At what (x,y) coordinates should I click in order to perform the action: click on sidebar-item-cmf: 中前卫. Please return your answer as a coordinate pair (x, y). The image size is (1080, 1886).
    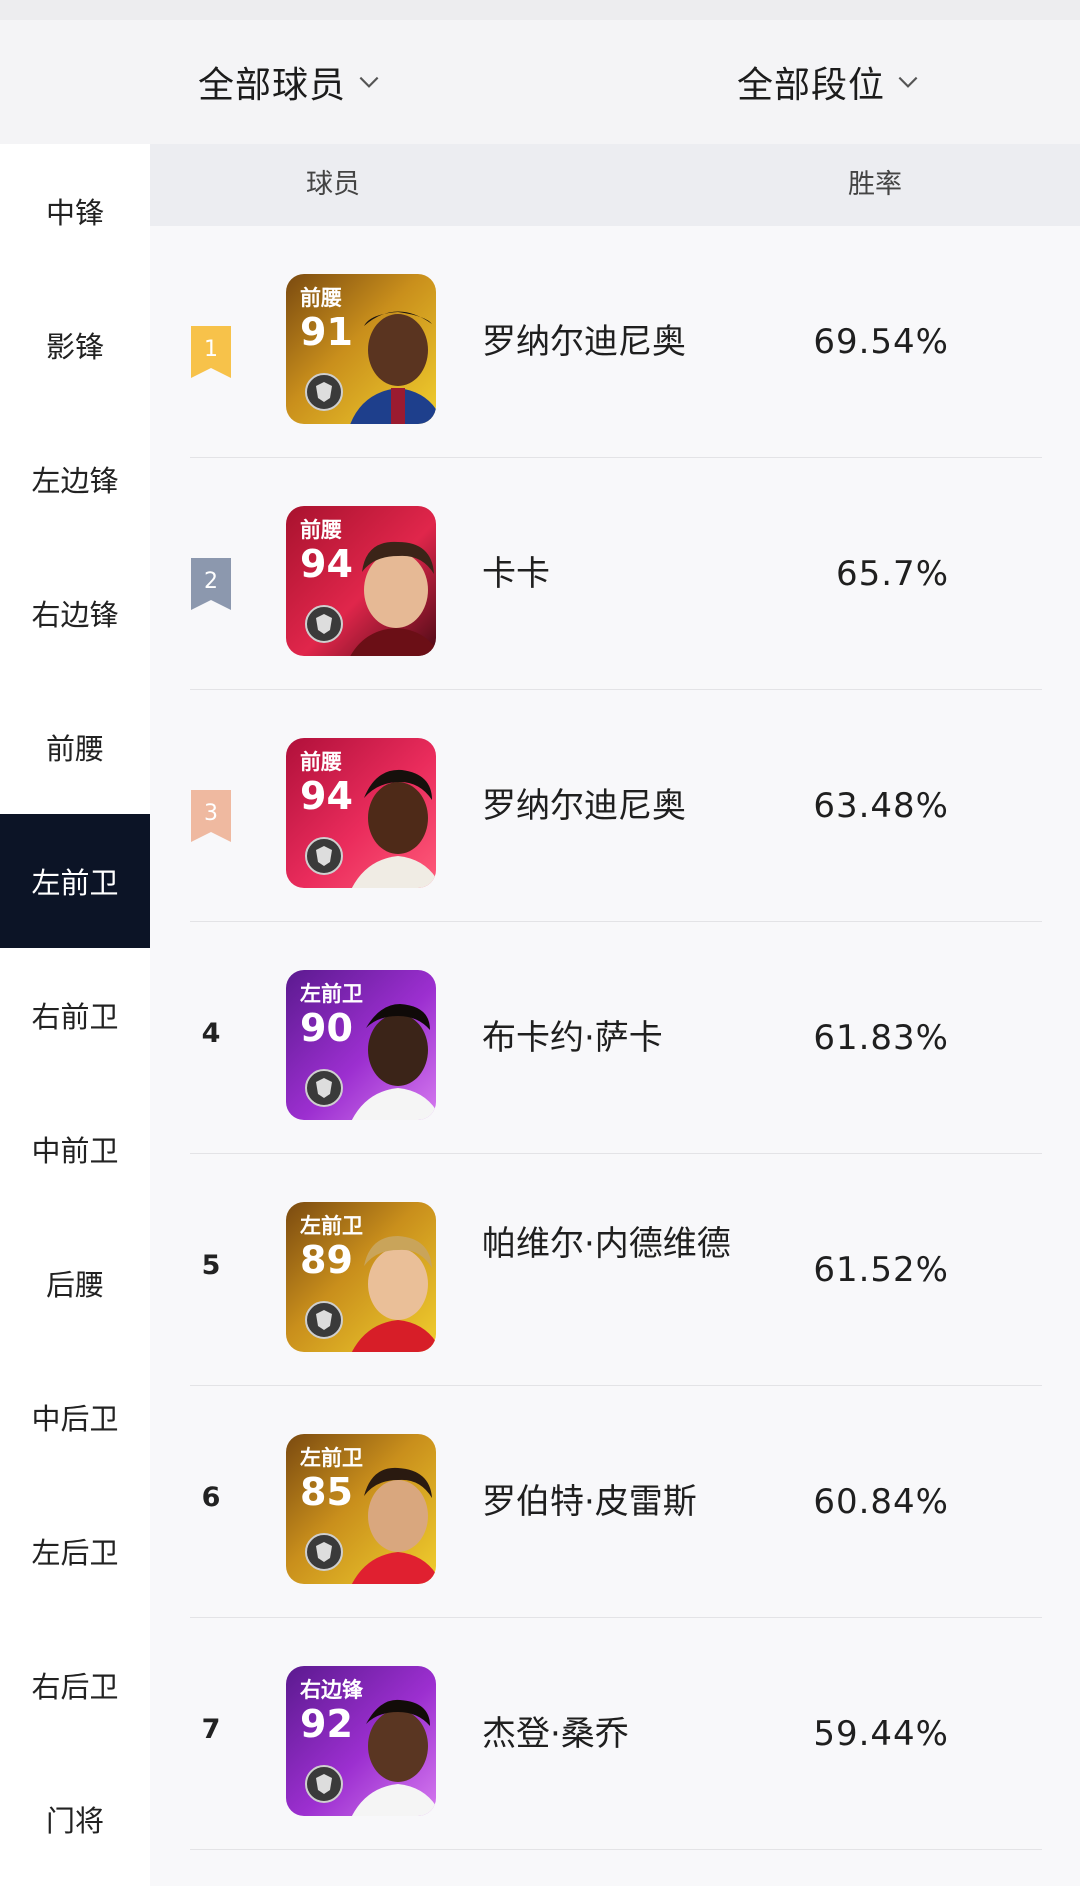
    Looking at the image, I should click on (75, 1149).